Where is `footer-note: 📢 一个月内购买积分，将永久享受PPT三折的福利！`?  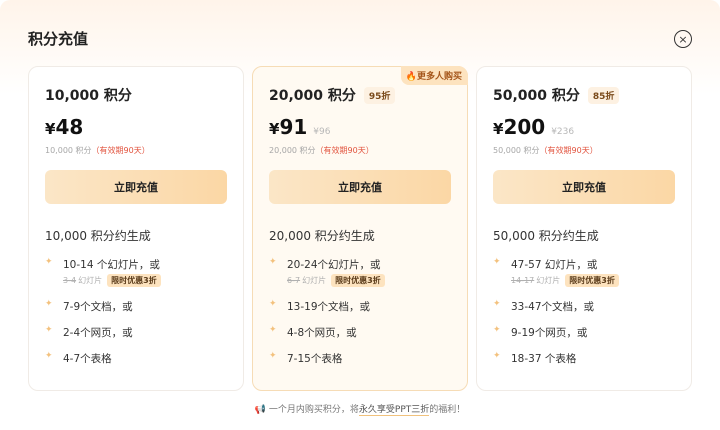 footer-note: 📢 一个月内购买积分，将永久享受PPT三折的福利！ is located at coordinates (360, 409).